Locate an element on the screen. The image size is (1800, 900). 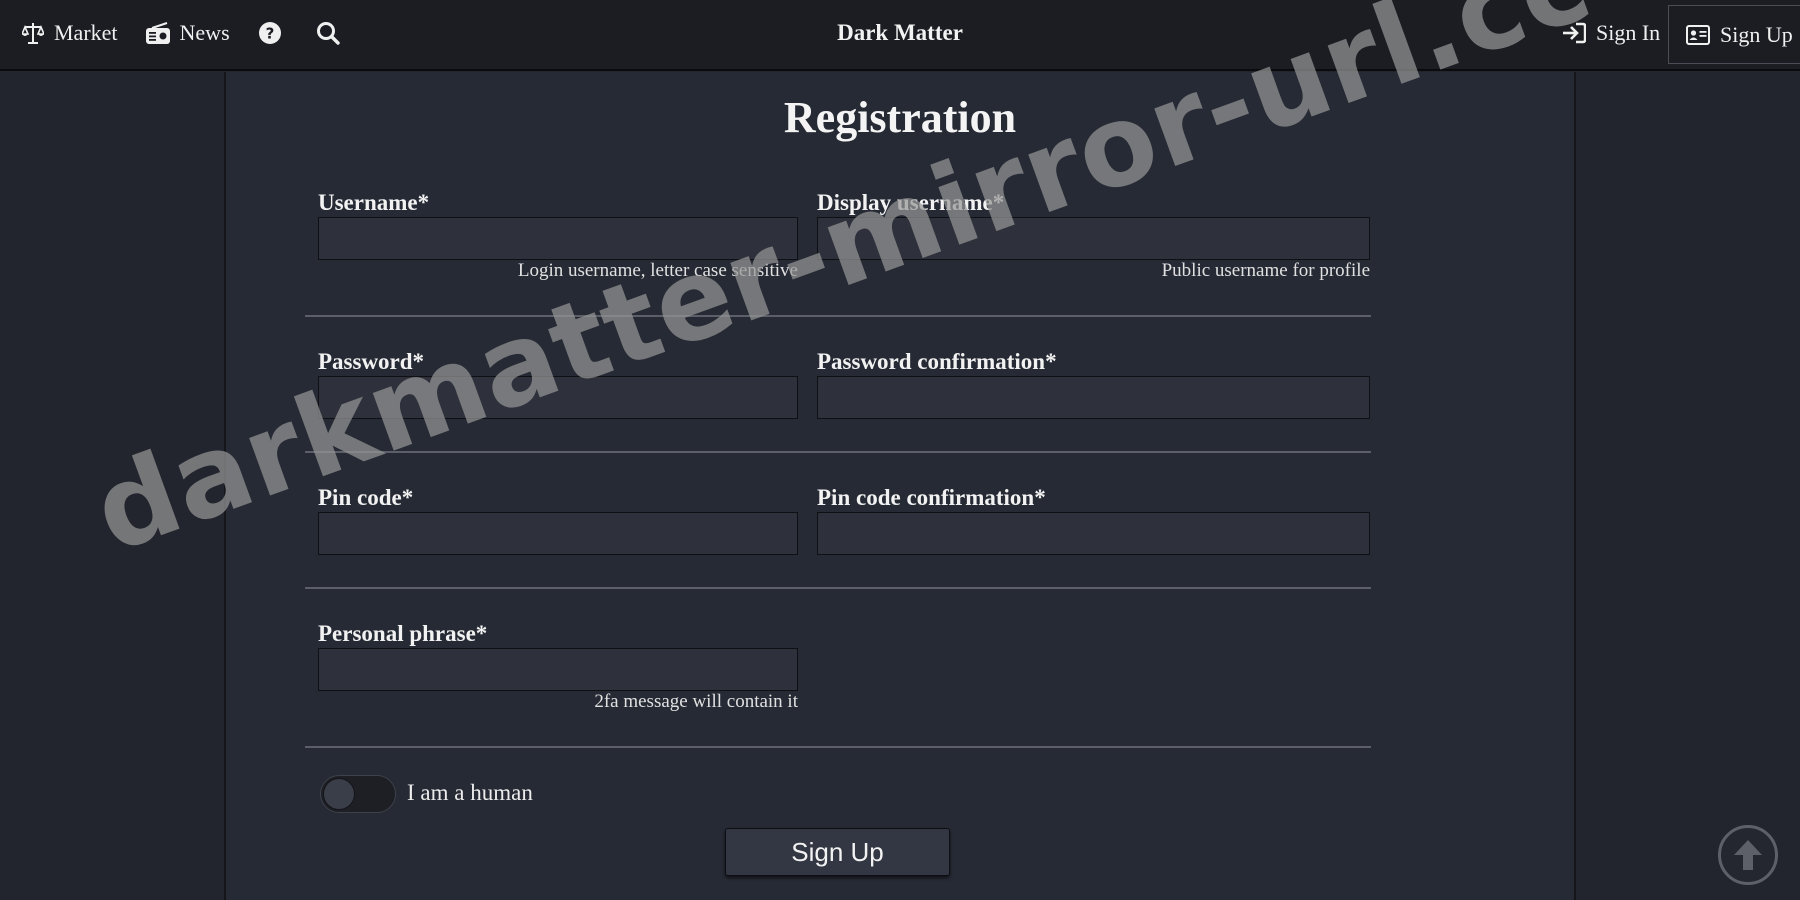
sign-up-link: Sign Up is located at coordinates (1734, 34).